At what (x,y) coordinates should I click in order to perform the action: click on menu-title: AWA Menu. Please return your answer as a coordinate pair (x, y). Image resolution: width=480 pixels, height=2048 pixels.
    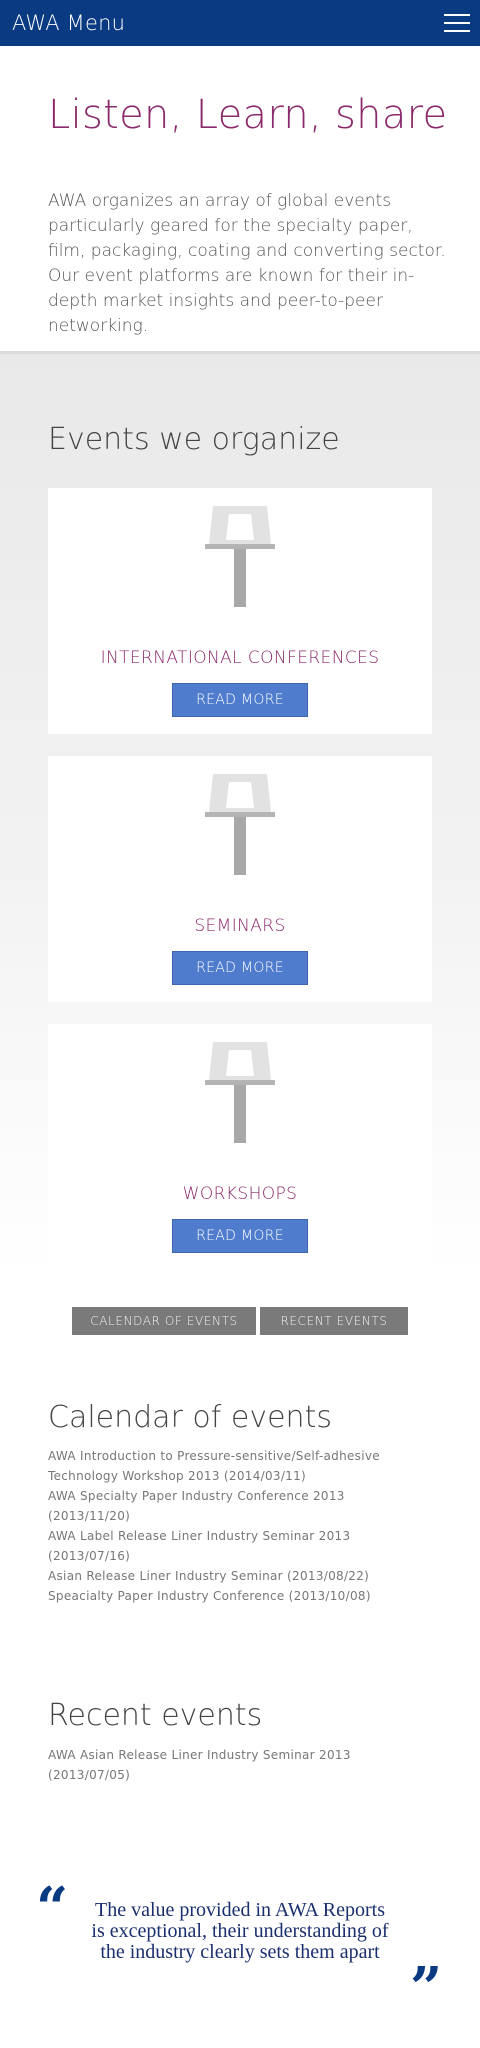
    Looking at the image, I should click on (68, 23).